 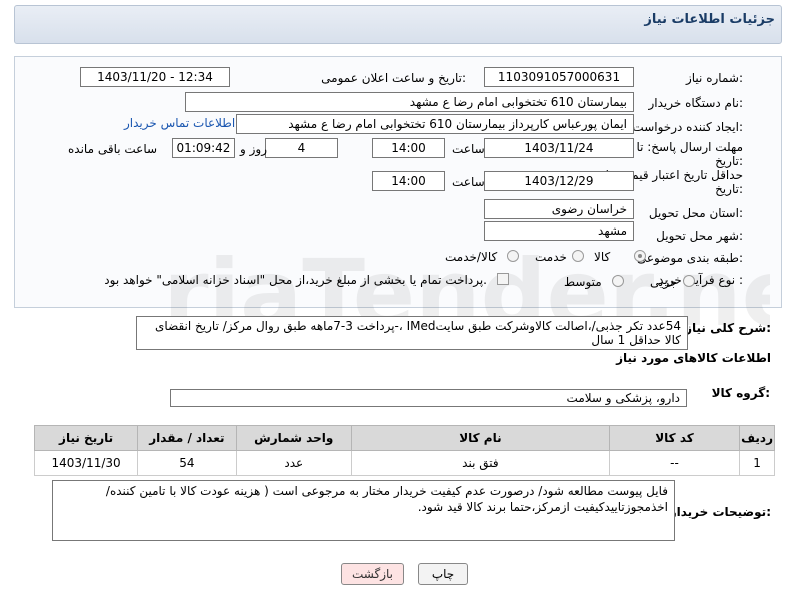 What do you see at coordinates (674, 438) in the screenshot?
I see `col-item-code: کد کالا` at bounding box center [674, 438].